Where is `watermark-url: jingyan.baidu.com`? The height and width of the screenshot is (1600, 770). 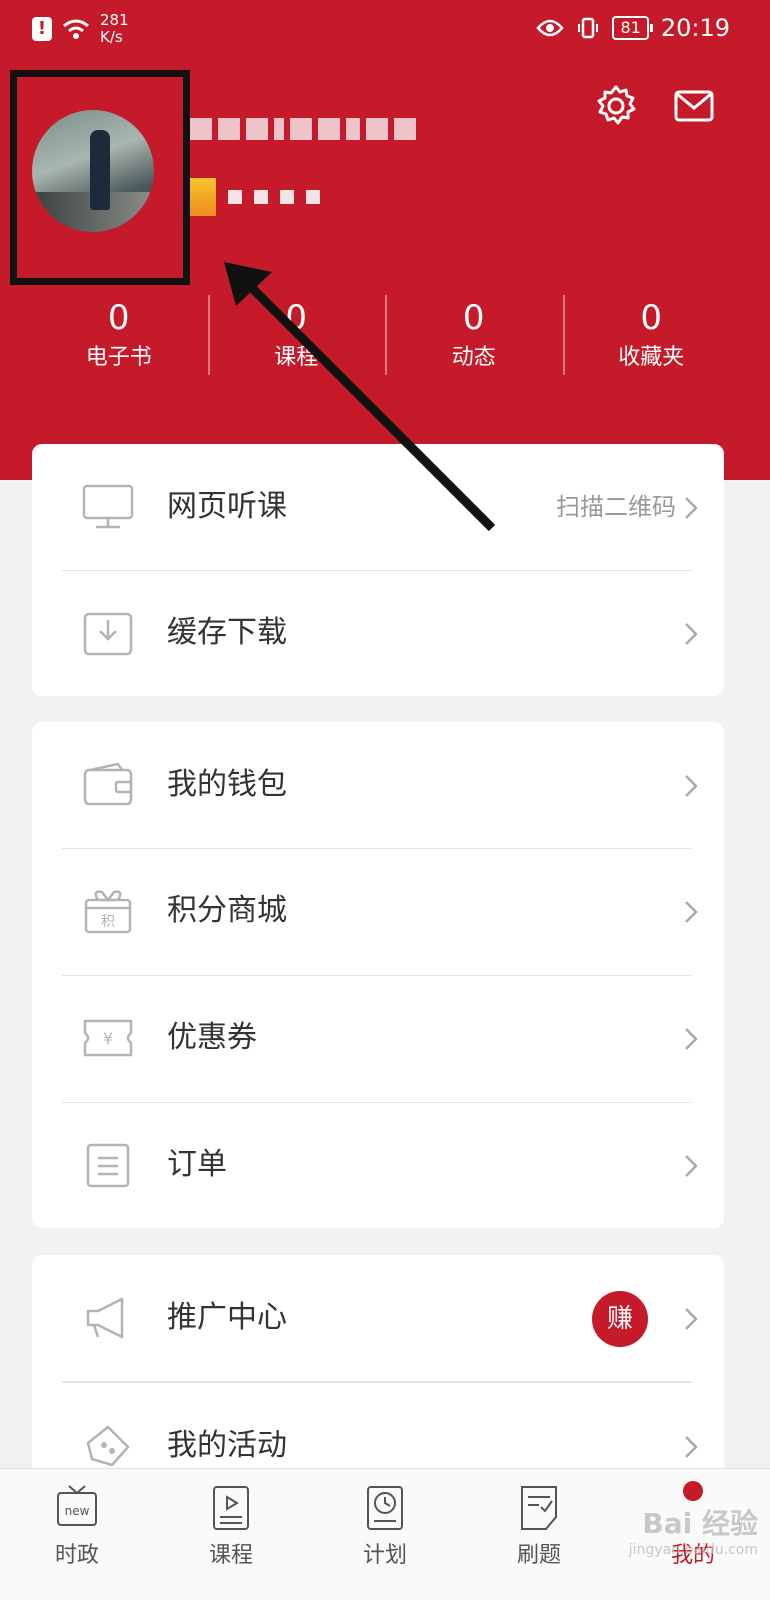
watermark-url: jingyan.baidu.com is located at coordinates (693, 1550).